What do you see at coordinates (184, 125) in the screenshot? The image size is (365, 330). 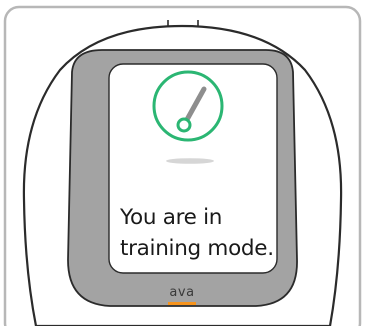 I see `gauge-pivot` at bounding box center [184, 125].